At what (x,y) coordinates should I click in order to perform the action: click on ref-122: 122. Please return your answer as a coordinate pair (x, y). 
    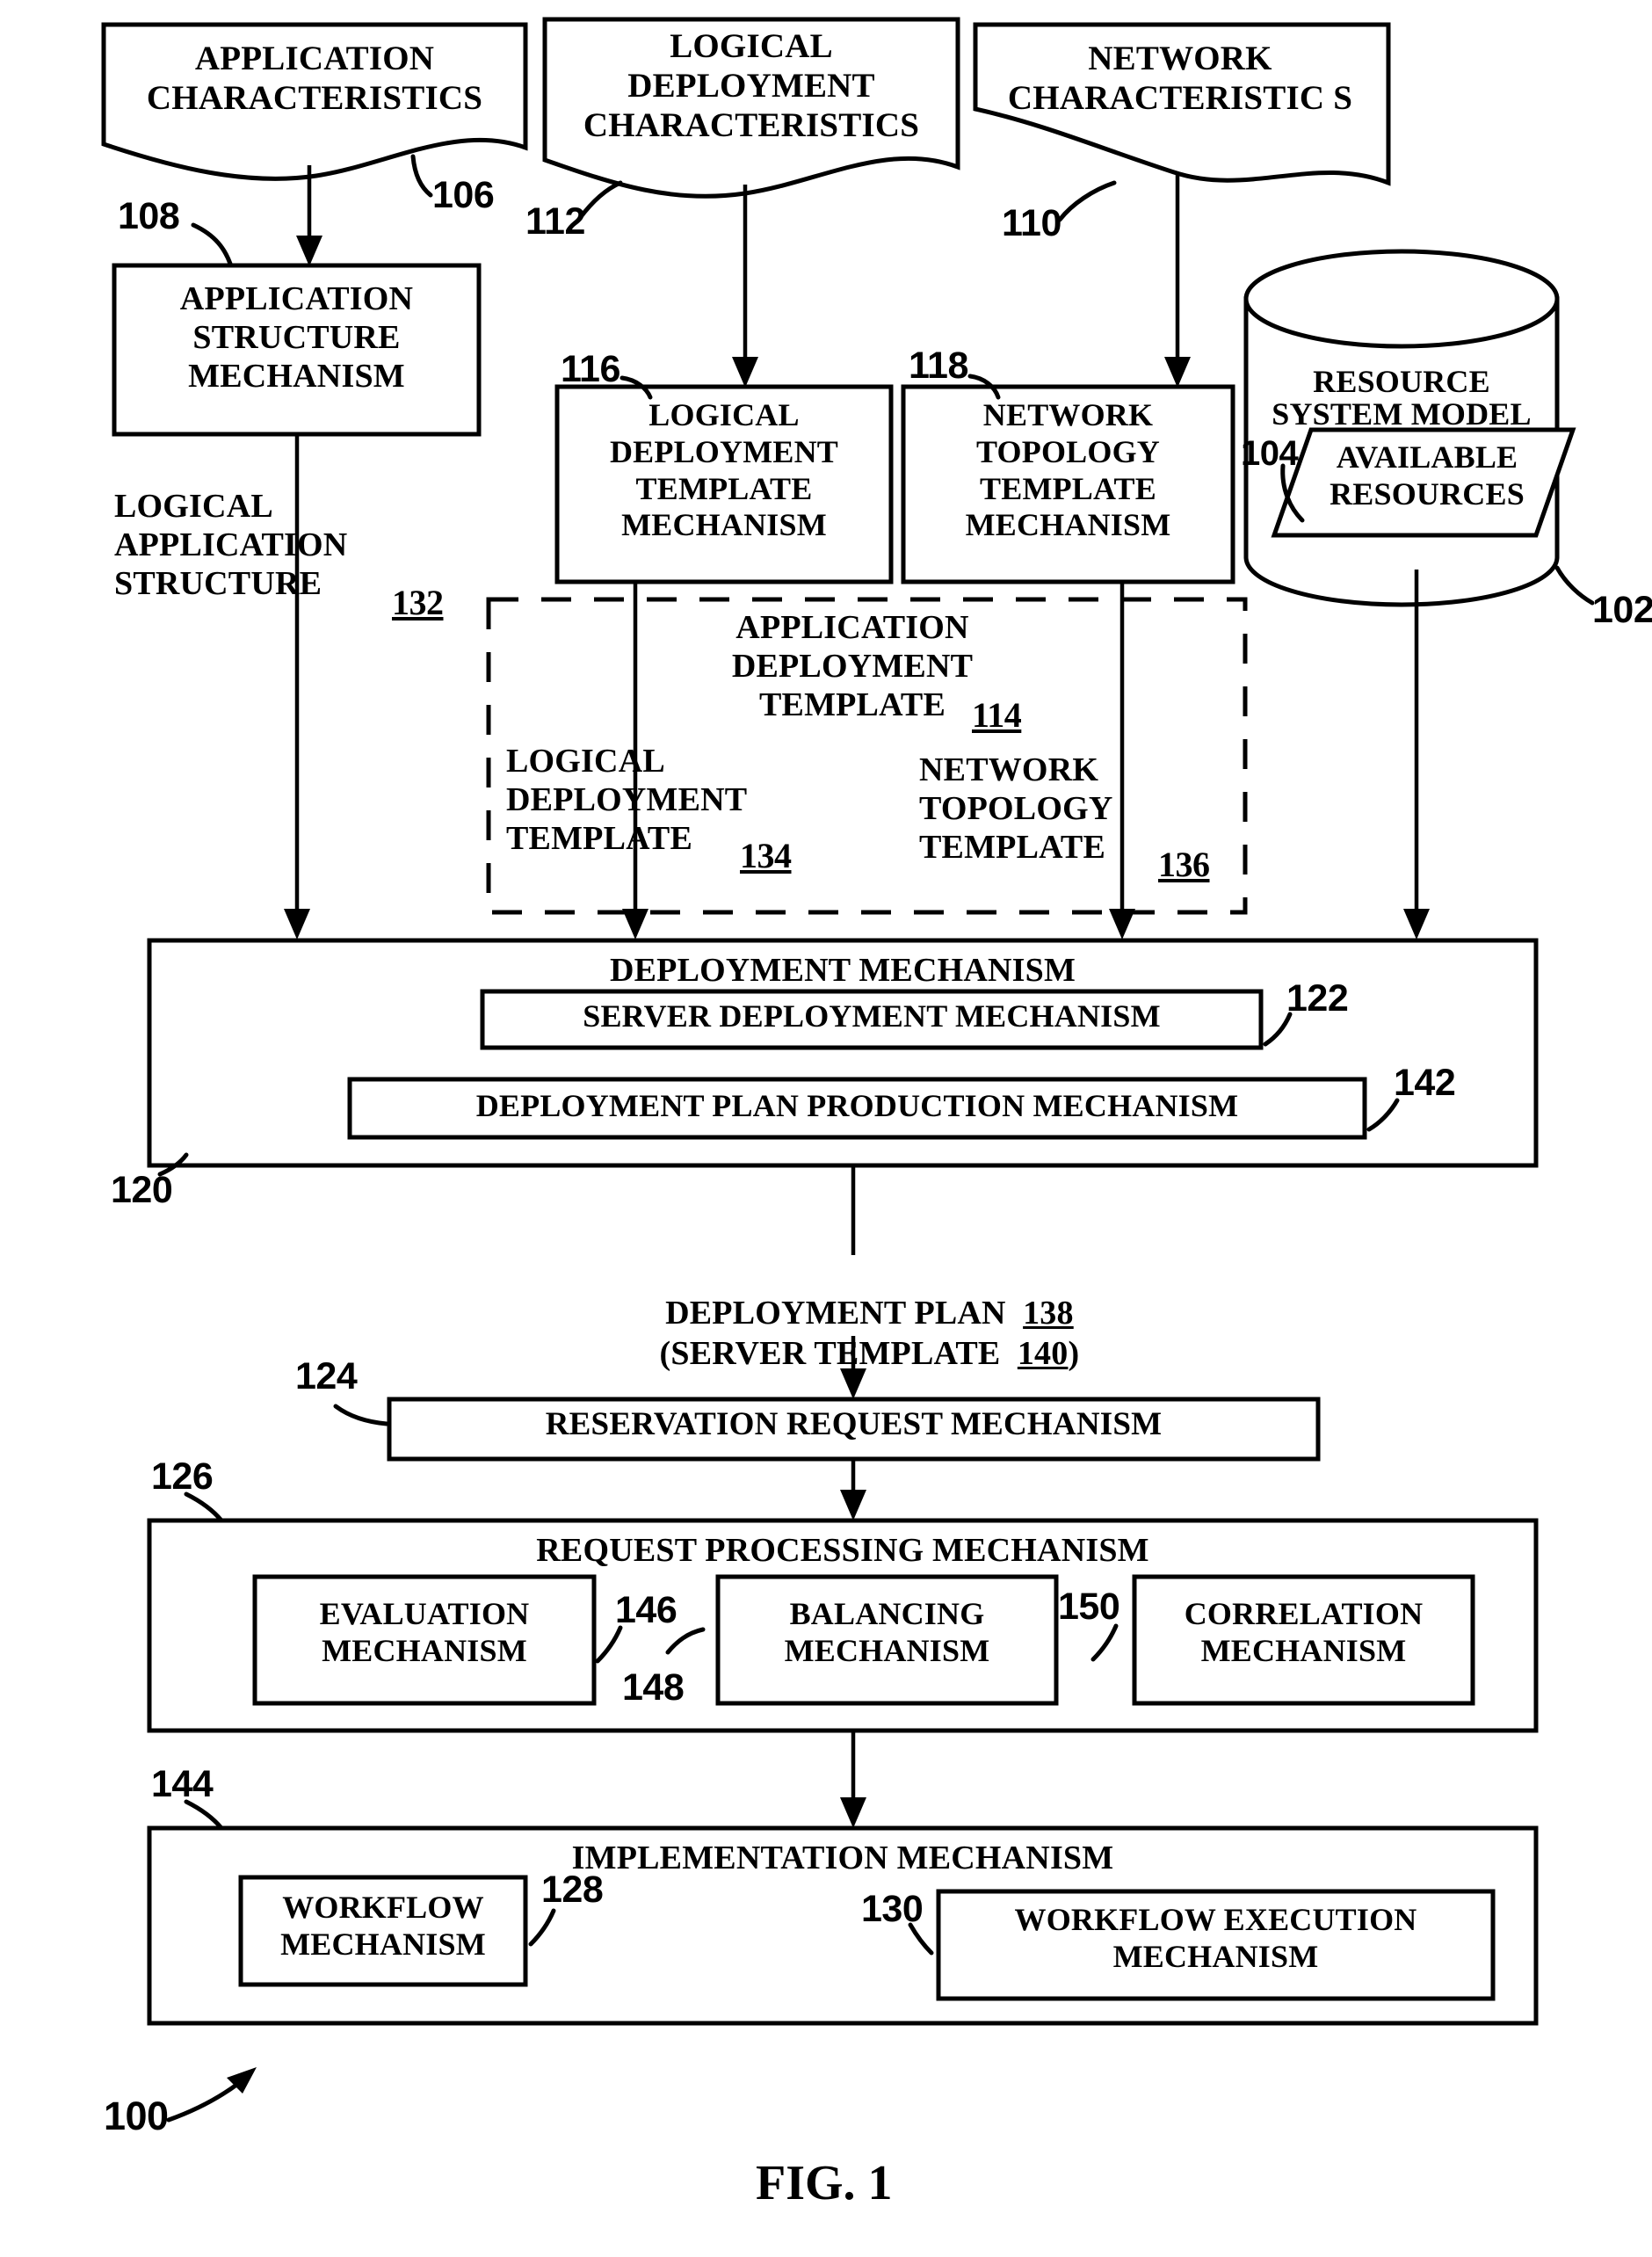
    Looking at the image, I should click on (1317, 998).